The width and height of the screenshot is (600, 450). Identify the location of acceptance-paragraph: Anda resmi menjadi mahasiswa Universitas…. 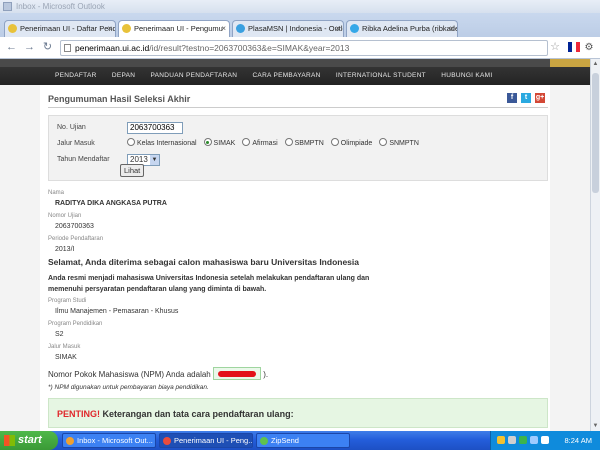
(209, 284).